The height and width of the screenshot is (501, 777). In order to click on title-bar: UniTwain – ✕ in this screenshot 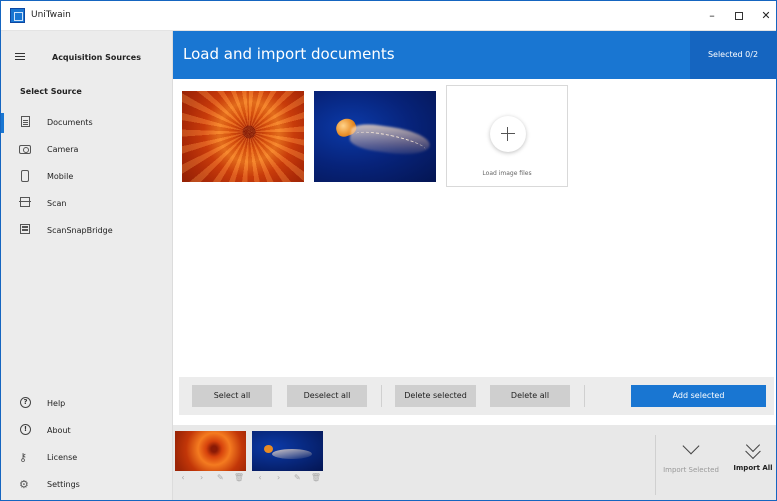, I will do `click(388, 16)`.